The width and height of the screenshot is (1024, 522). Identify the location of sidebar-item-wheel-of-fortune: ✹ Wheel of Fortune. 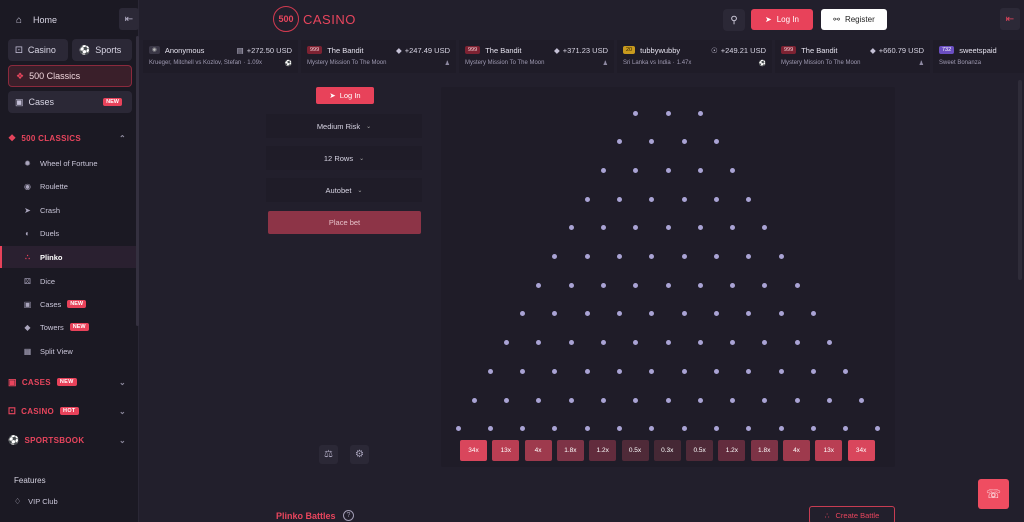
(69, 163).